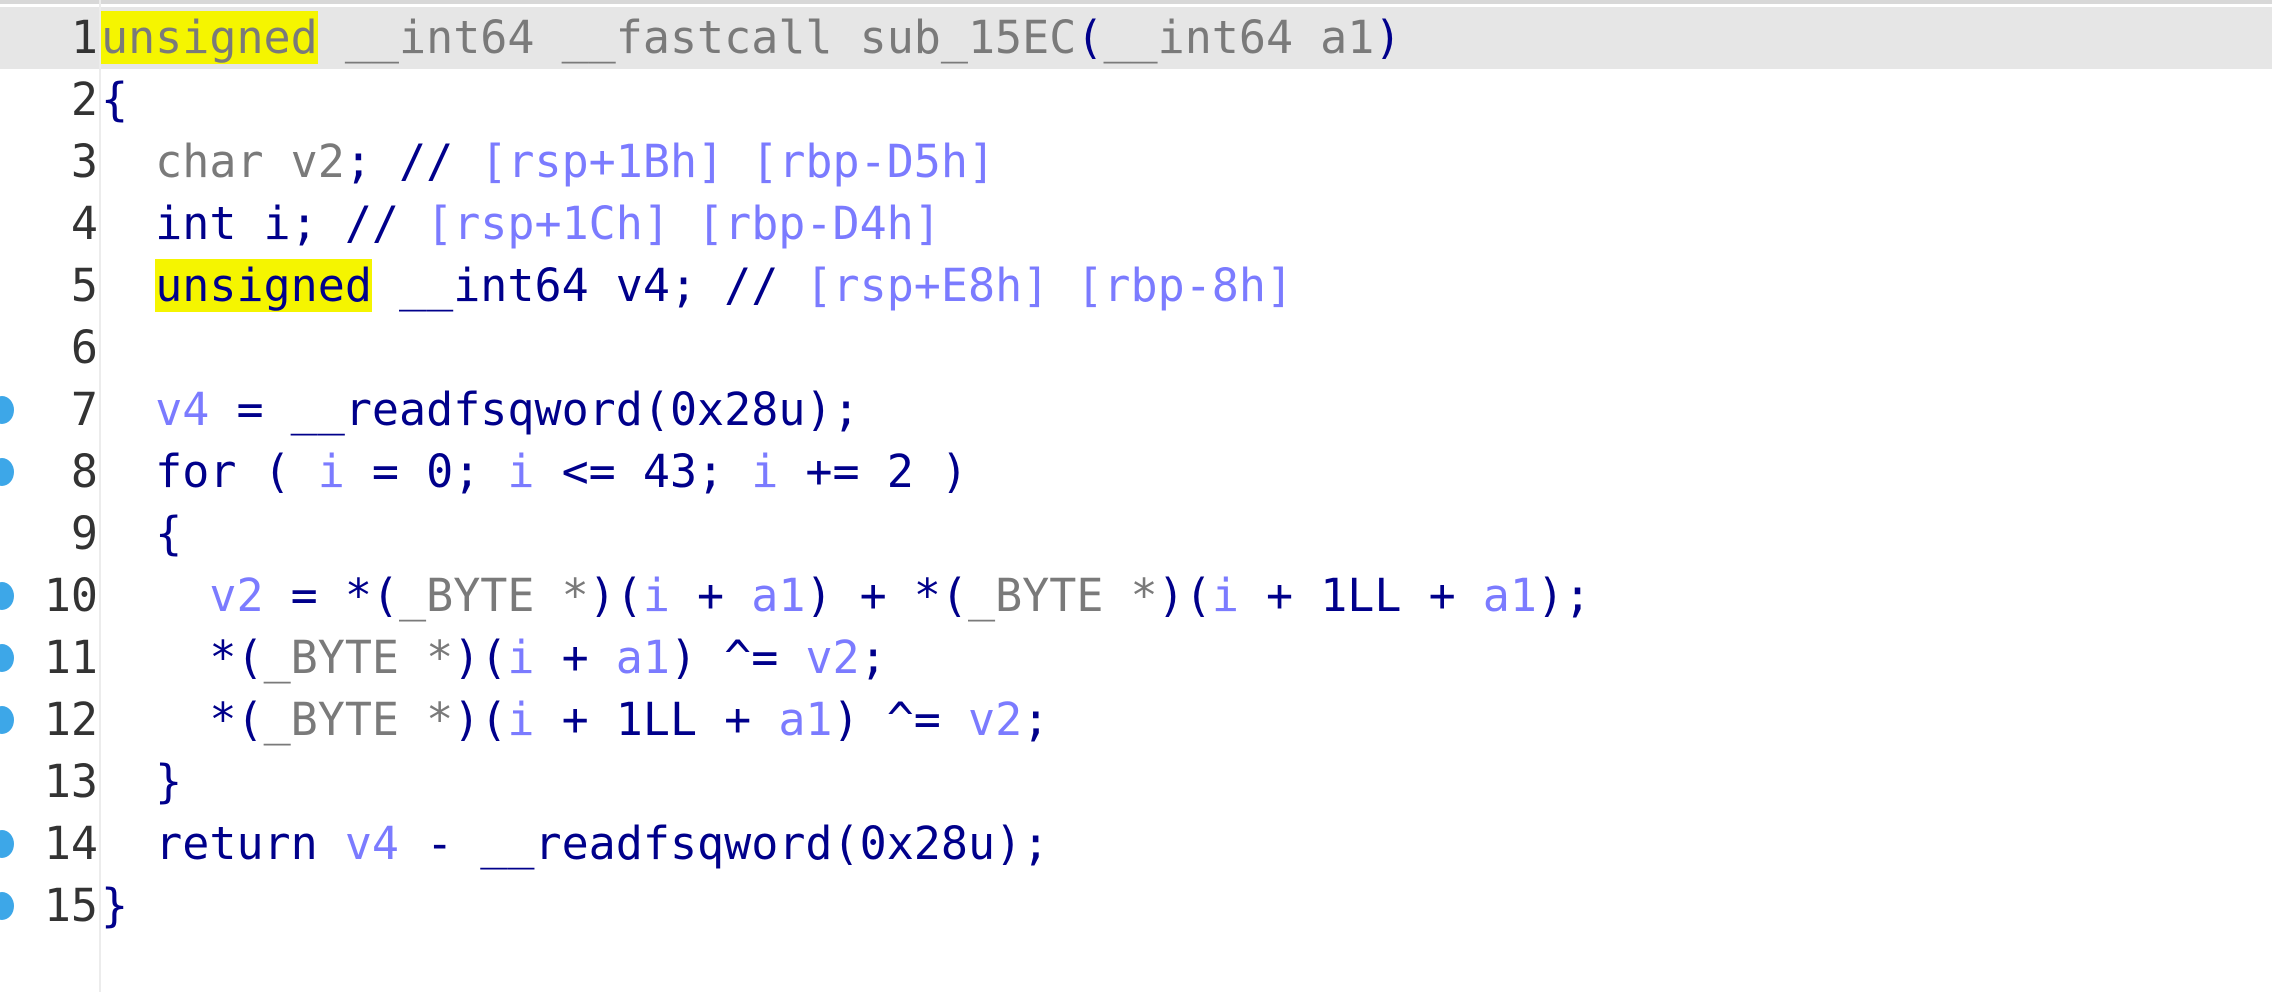 The image size is (2272, 992). What do you see at coordinates (534, 409) in the screenshot?
I see `code-token: = __readfsqword(0x28u);` at bounding box center [534, 409].